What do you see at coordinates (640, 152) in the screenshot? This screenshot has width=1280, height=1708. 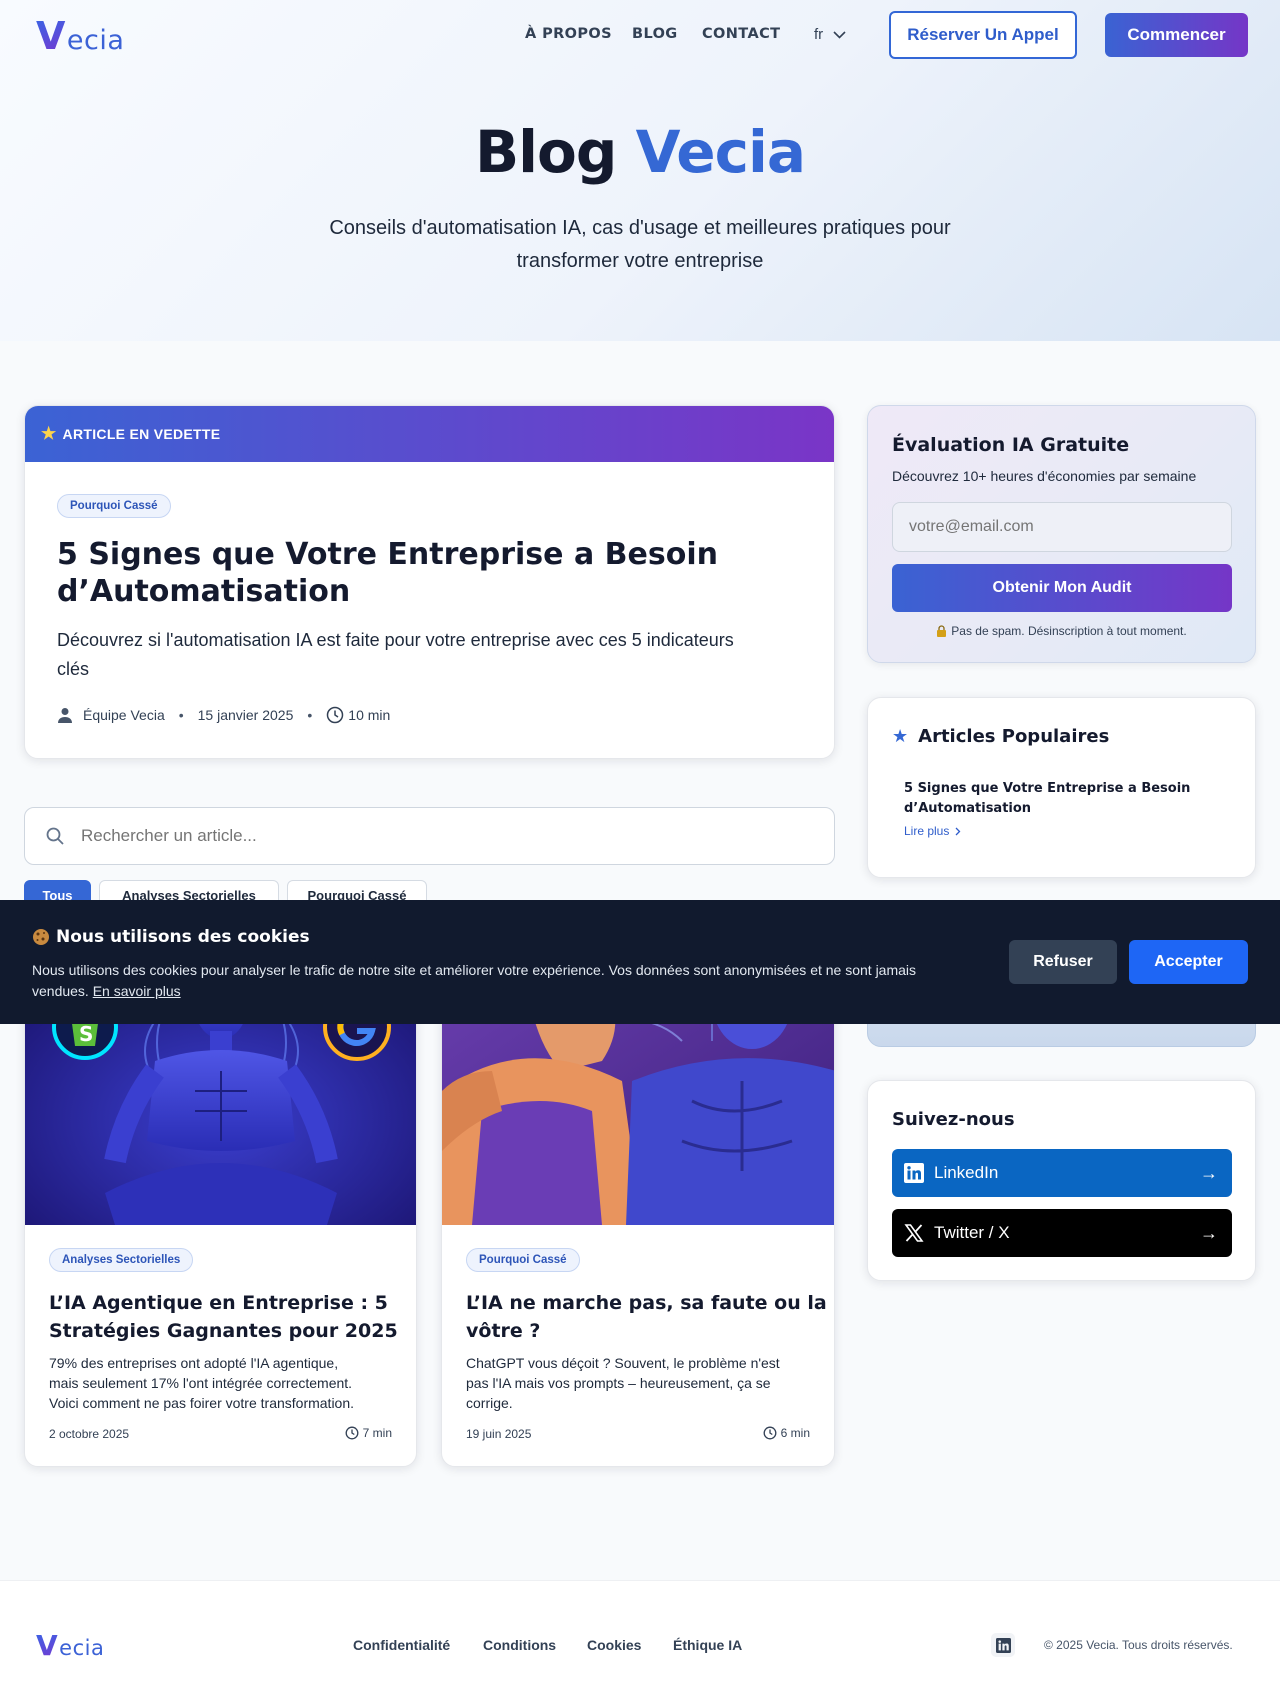 I see `page-title: Blog Vecia` at bounding box center [640, 152].